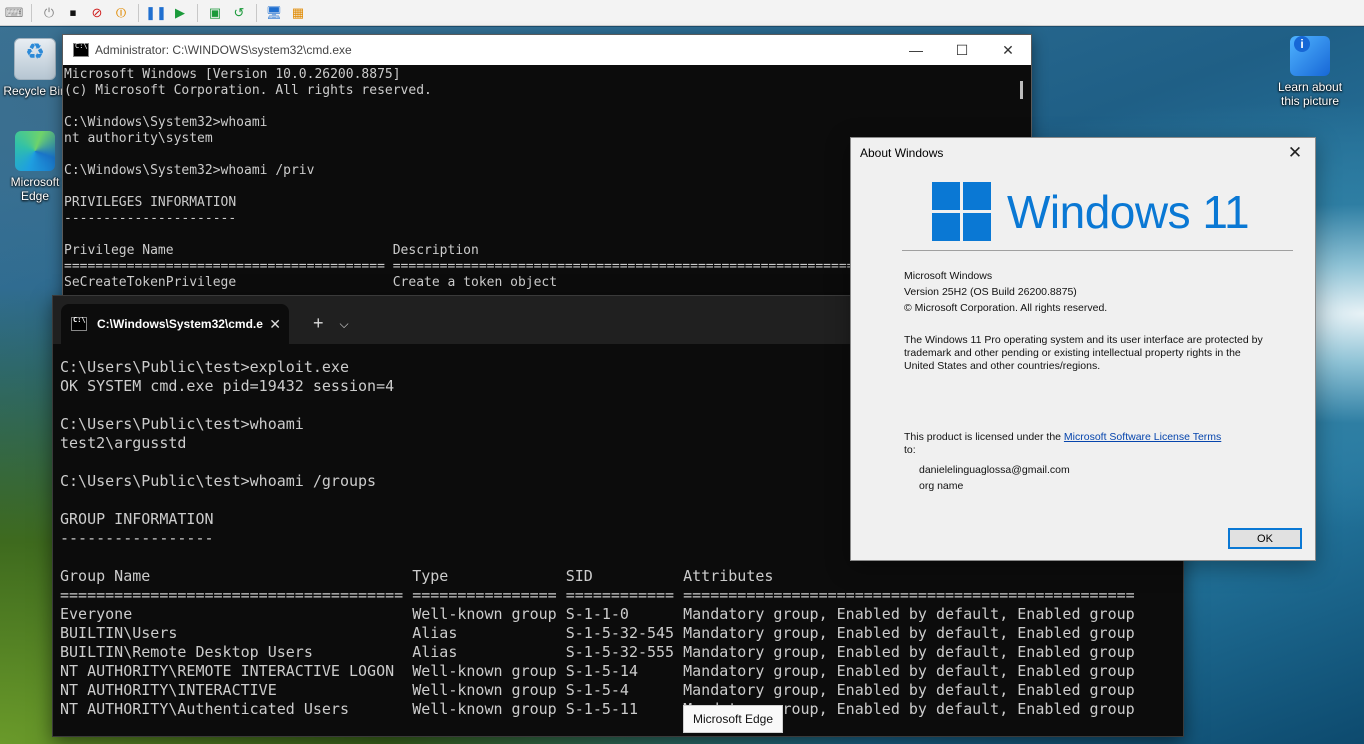  What do you see at coordinates (1021, 90) in the screenshot?
I see `scrollbar-thumb` at bounding box center [1021, 90].